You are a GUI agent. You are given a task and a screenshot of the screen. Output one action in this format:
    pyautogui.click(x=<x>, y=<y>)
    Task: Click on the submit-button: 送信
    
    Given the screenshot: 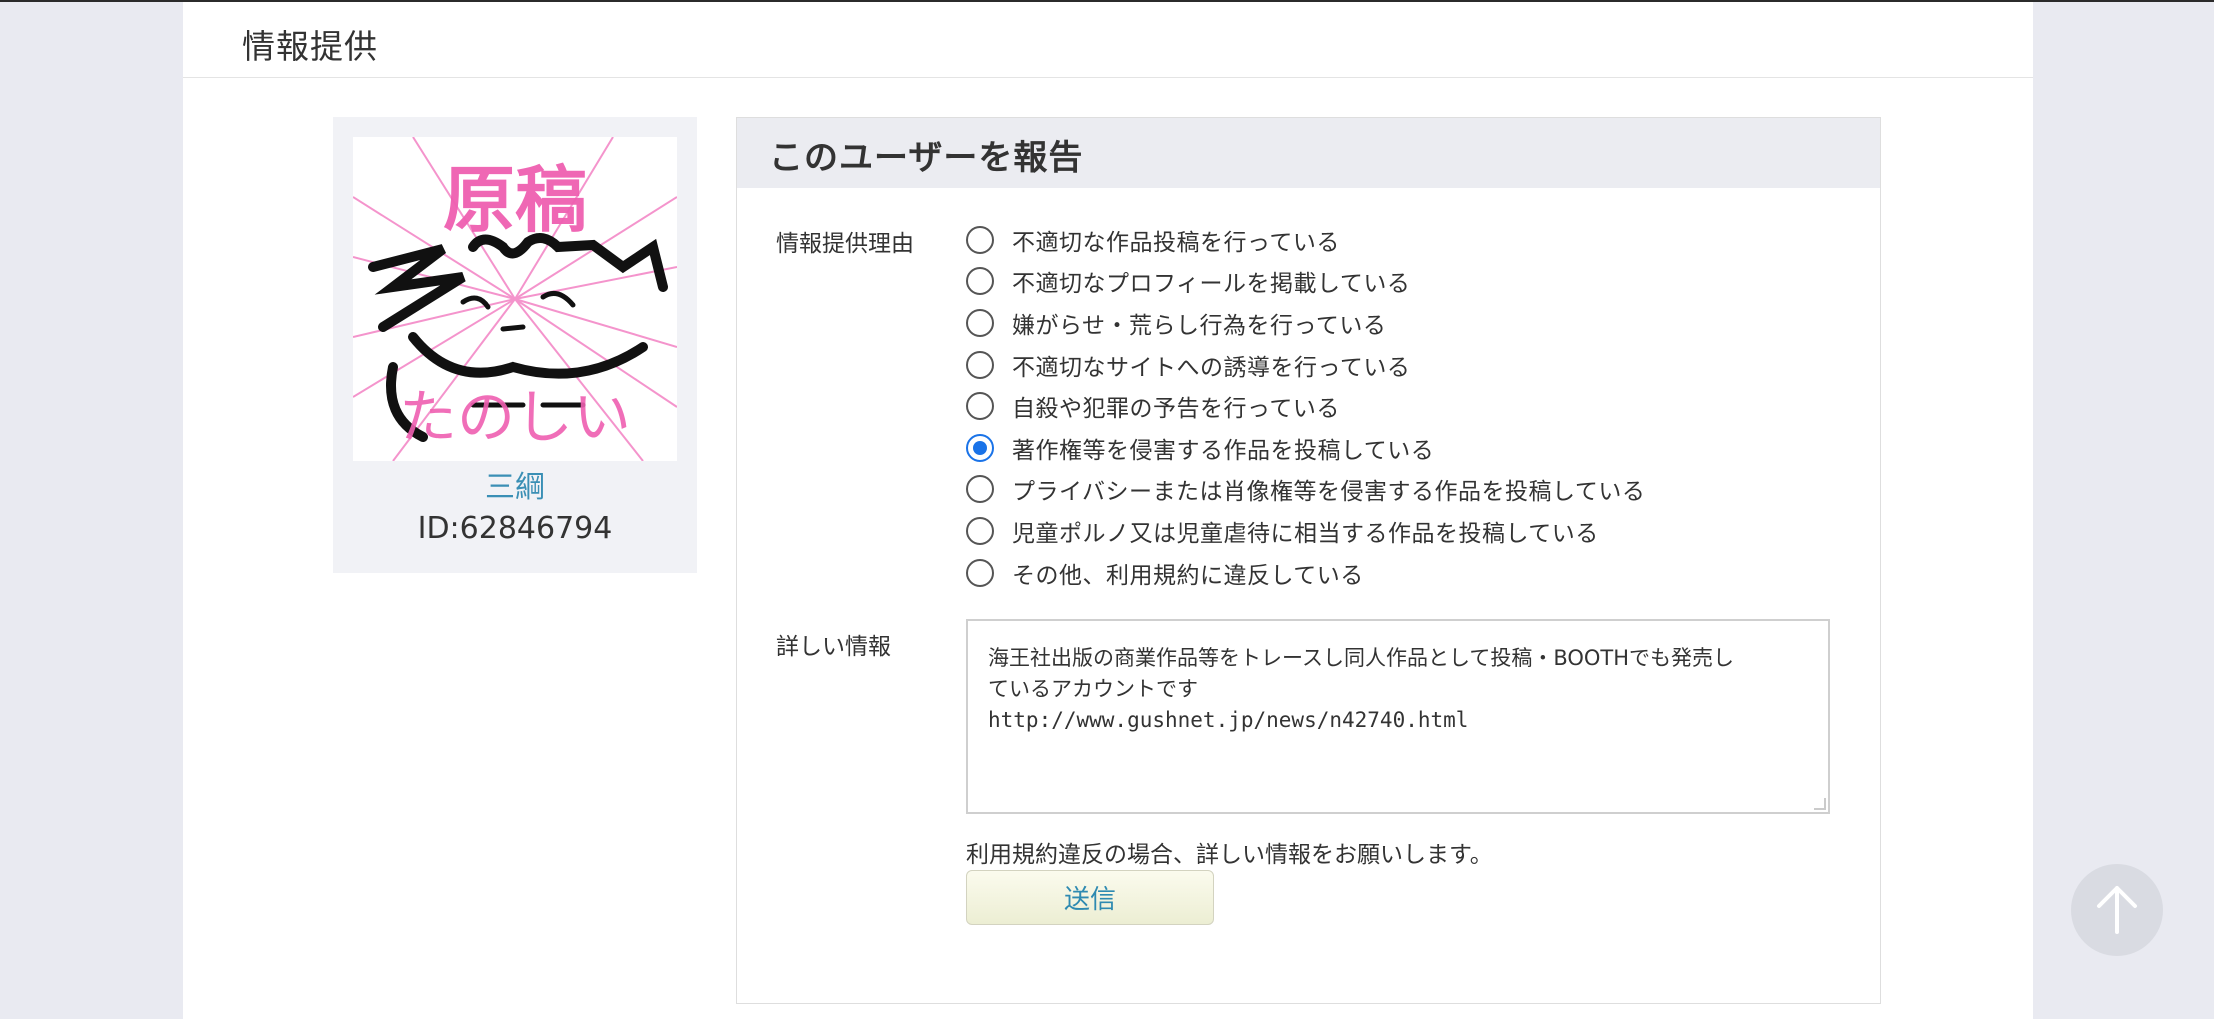 What is the action you would take?
    pyautogui.click(x=1090, y=897)
    